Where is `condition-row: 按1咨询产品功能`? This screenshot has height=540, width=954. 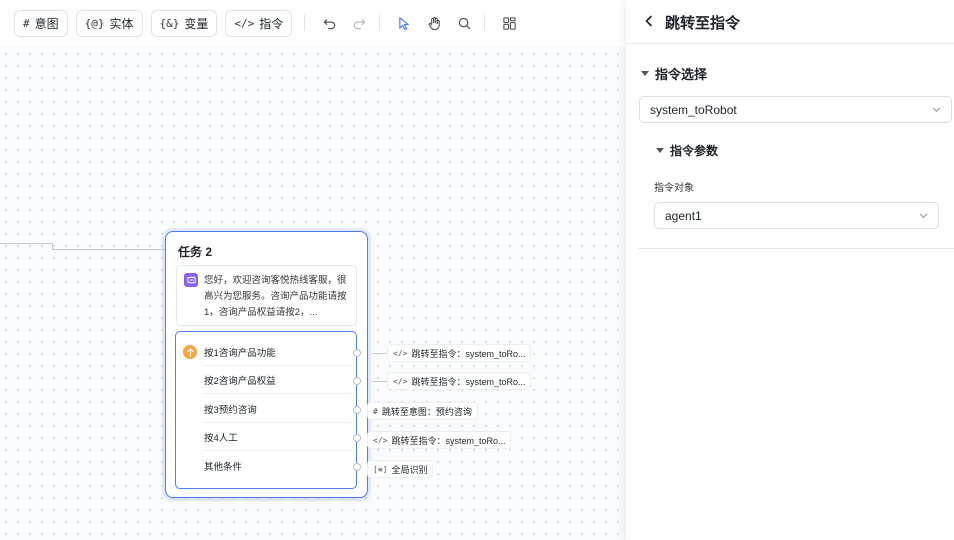 condition-row: 按1咨询产品功能 is located at coordinates (266, 352).